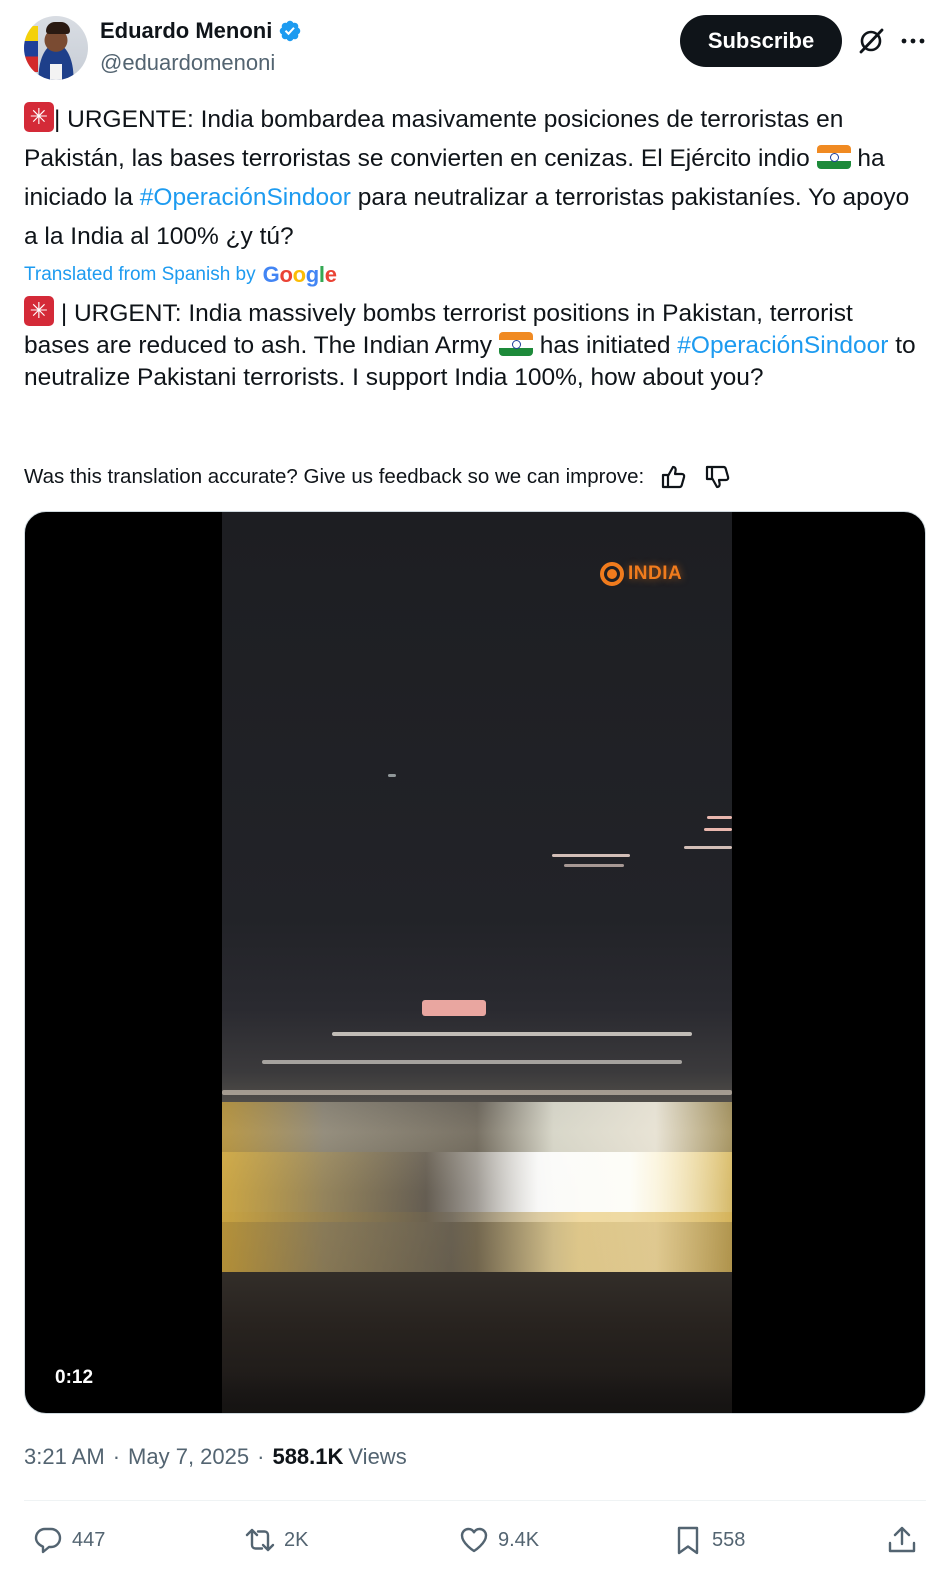  Describe the element at coordinates (276, 1540) in the screenshot. I see `repost-button: 2K` at that location.